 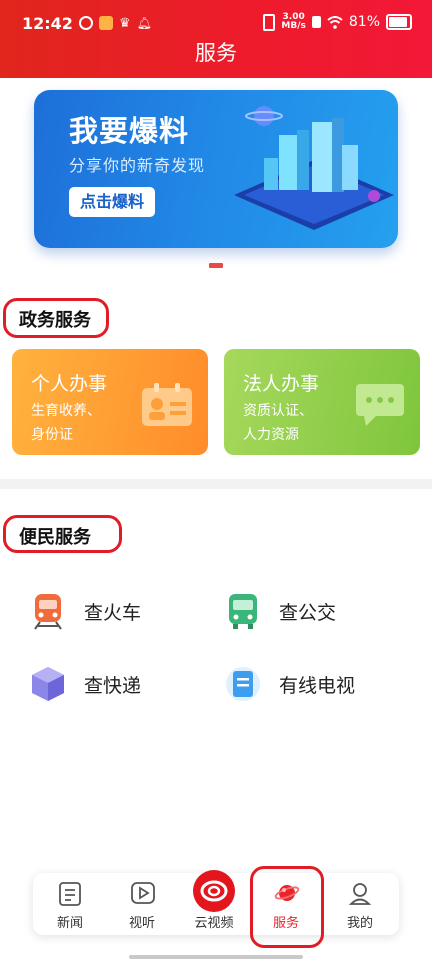 I want to click on personal-affairs-card: 个人办事 生育收养、 身份证, so click(x=110, y=402).